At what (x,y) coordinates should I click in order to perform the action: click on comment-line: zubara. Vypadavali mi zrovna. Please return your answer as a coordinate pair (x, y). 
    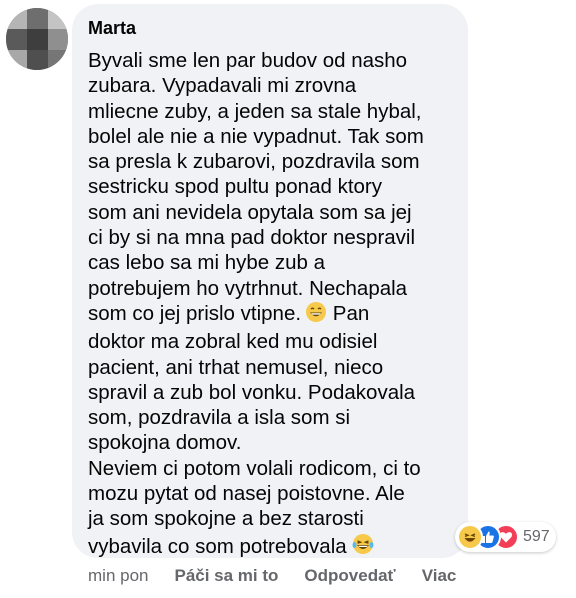
    Looking at the image, I should click on (222, 86).